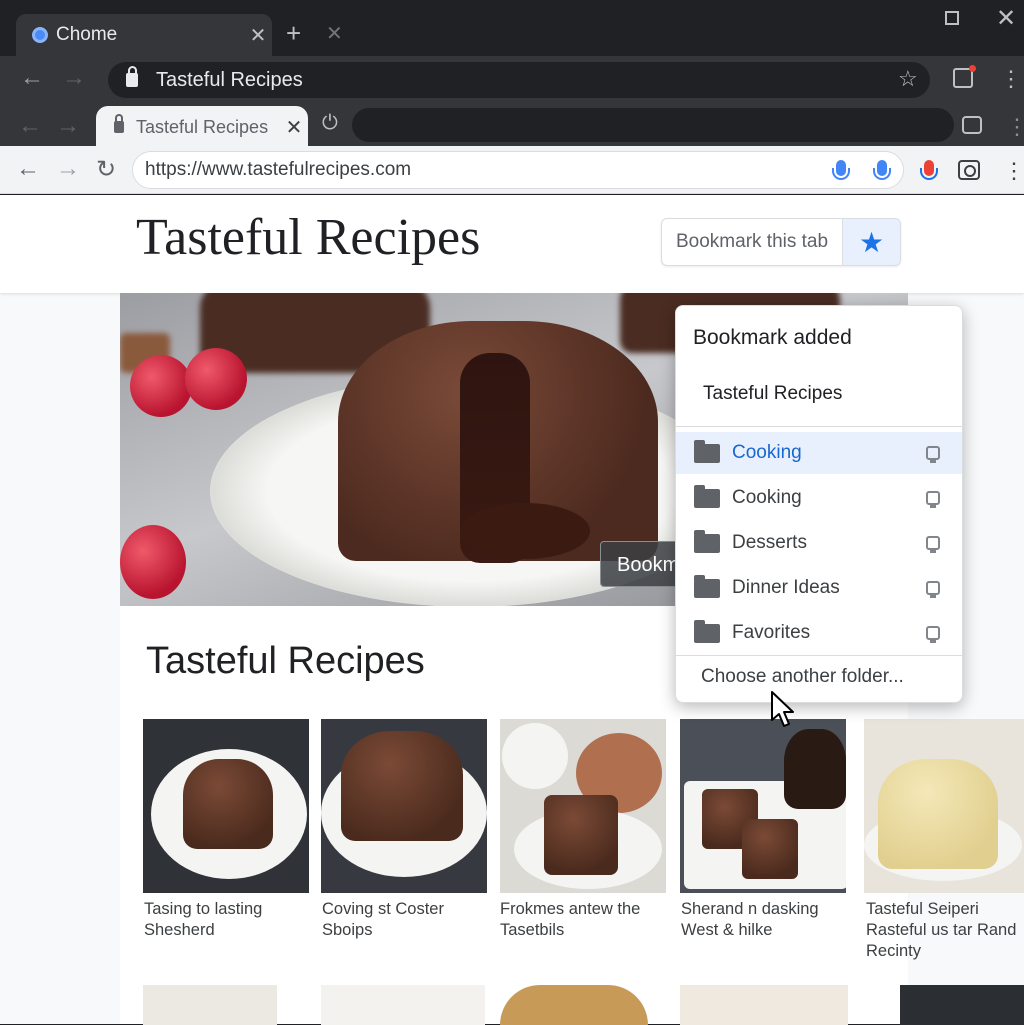  Describe the element at coordinates (769, 542) in the screenshot. I see `folder-label: Desserts` at that location.